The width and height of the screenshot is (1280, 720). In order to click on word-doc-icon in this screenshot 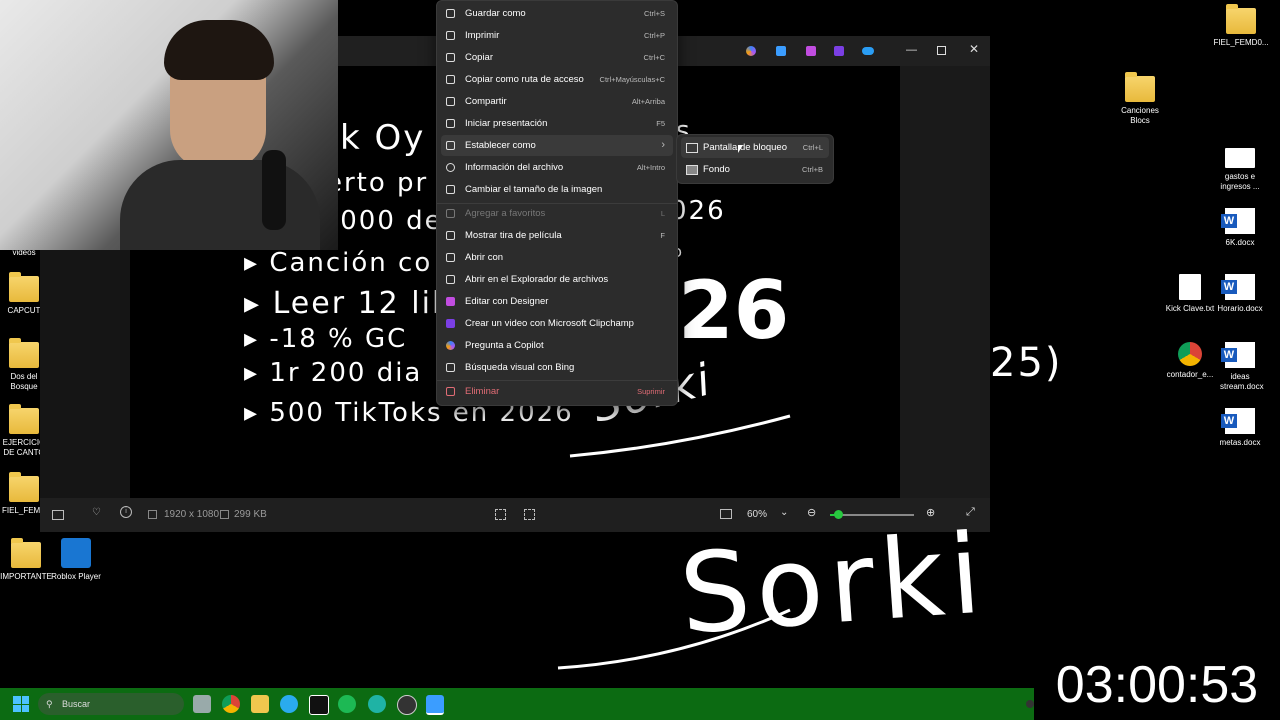, I will do `click(1238, 421)`.